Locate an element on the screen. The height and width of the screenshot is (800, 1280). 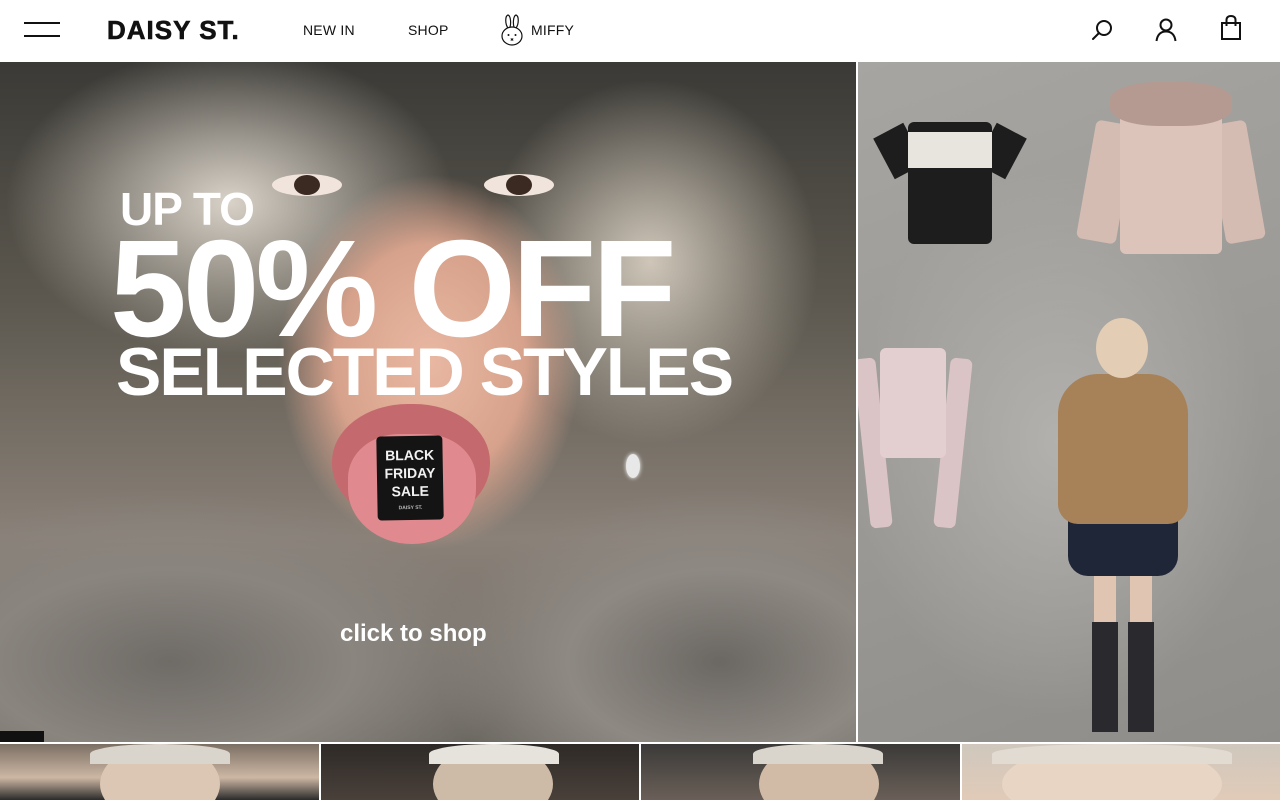
promo-selected-styles: SELECTED STYLES is located at coordinates (425, 372).